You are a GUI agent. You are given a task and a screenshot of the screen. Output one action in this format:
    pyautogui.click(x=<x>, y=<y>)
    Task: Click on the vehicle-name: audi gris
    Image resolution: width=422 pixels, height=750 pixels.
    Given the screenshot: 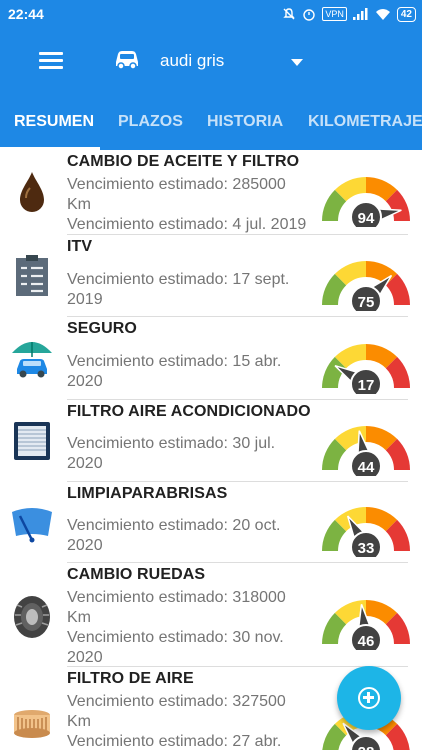 What is the action you would take?
    pyautogui.click(x=192, y=61)
    